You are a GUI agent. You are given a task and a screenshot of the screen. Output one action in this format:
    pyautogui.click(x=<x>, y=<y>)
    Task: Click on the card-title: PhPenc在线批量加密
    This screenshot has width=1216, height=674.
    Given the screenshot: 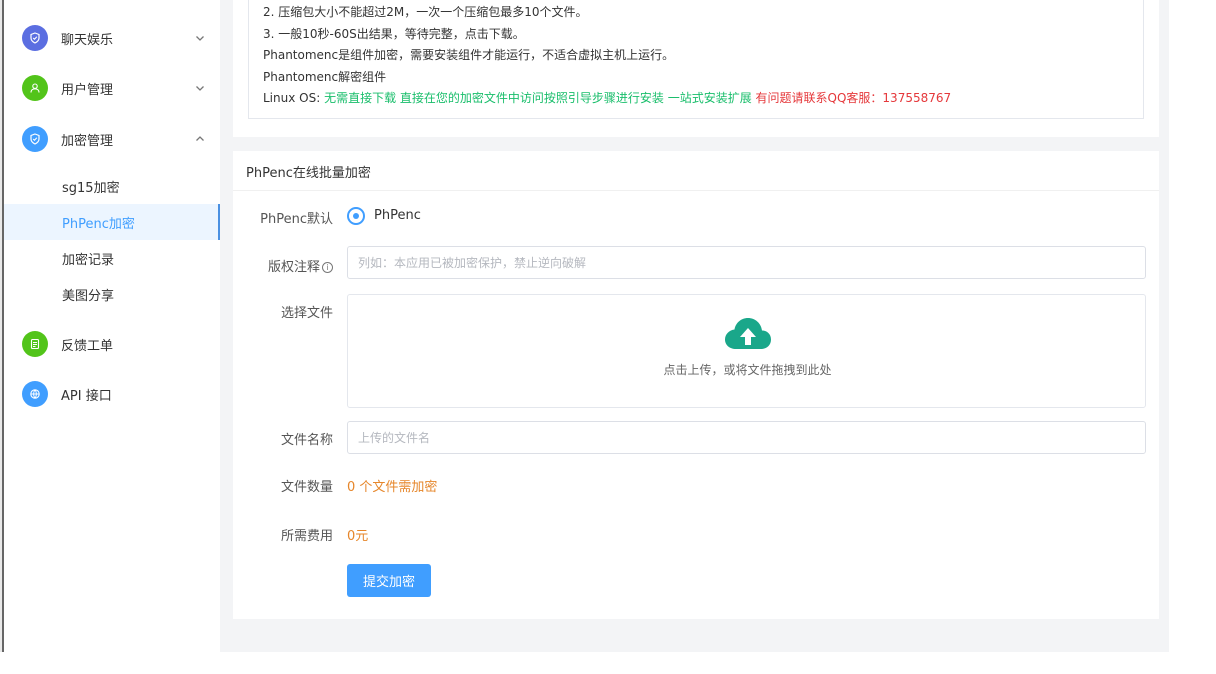 What is the action you would take?
    pyautogui.click(x=308, y=173)
    